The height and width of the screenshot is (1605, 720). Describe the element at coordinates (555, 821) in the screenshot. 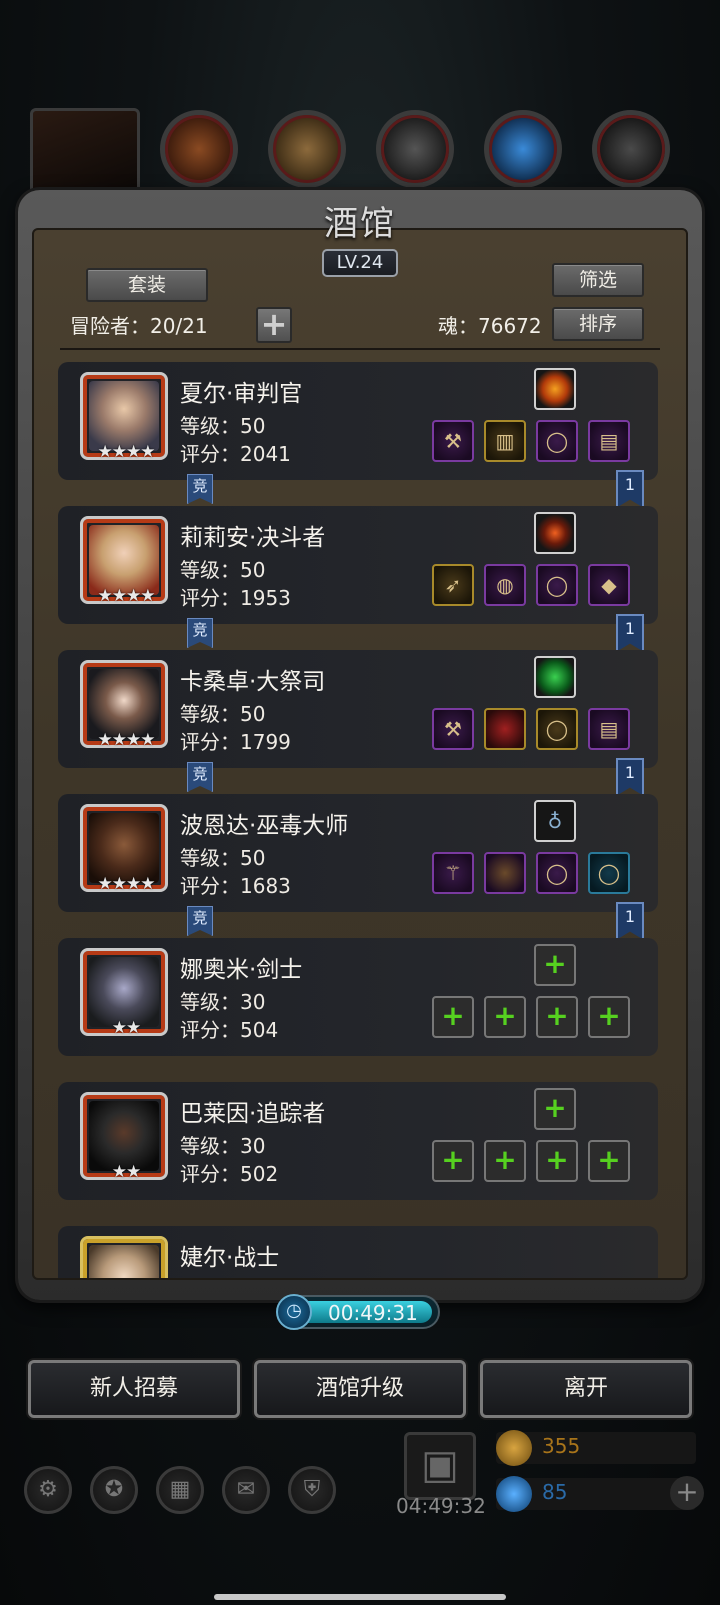

I see `necklace-icon: ♁` at that location.